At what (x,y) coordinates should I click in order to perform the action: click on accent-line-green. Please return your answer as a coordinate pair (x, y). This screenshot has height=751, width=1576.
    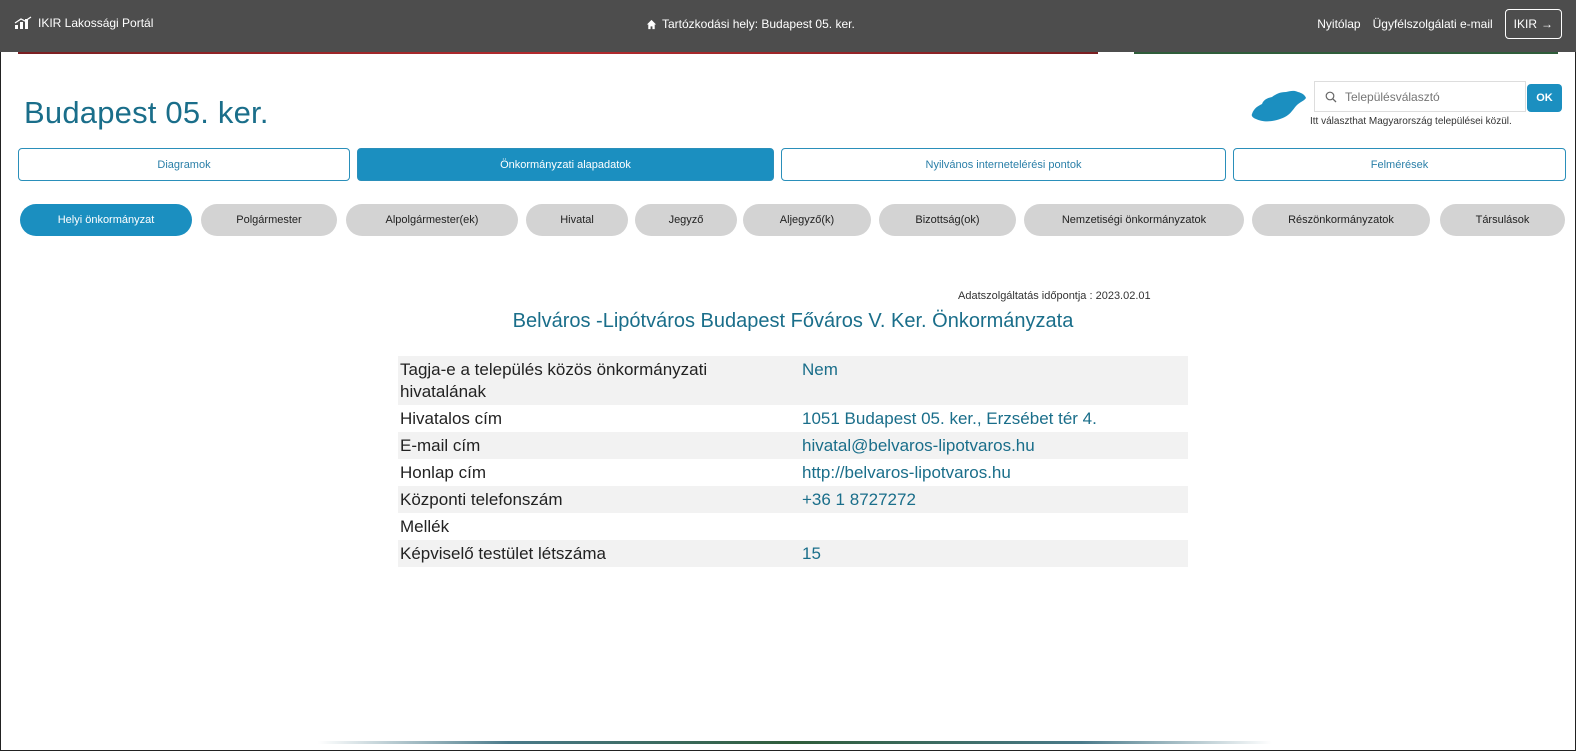
    Looking at the image, I should click on (1346, 53).